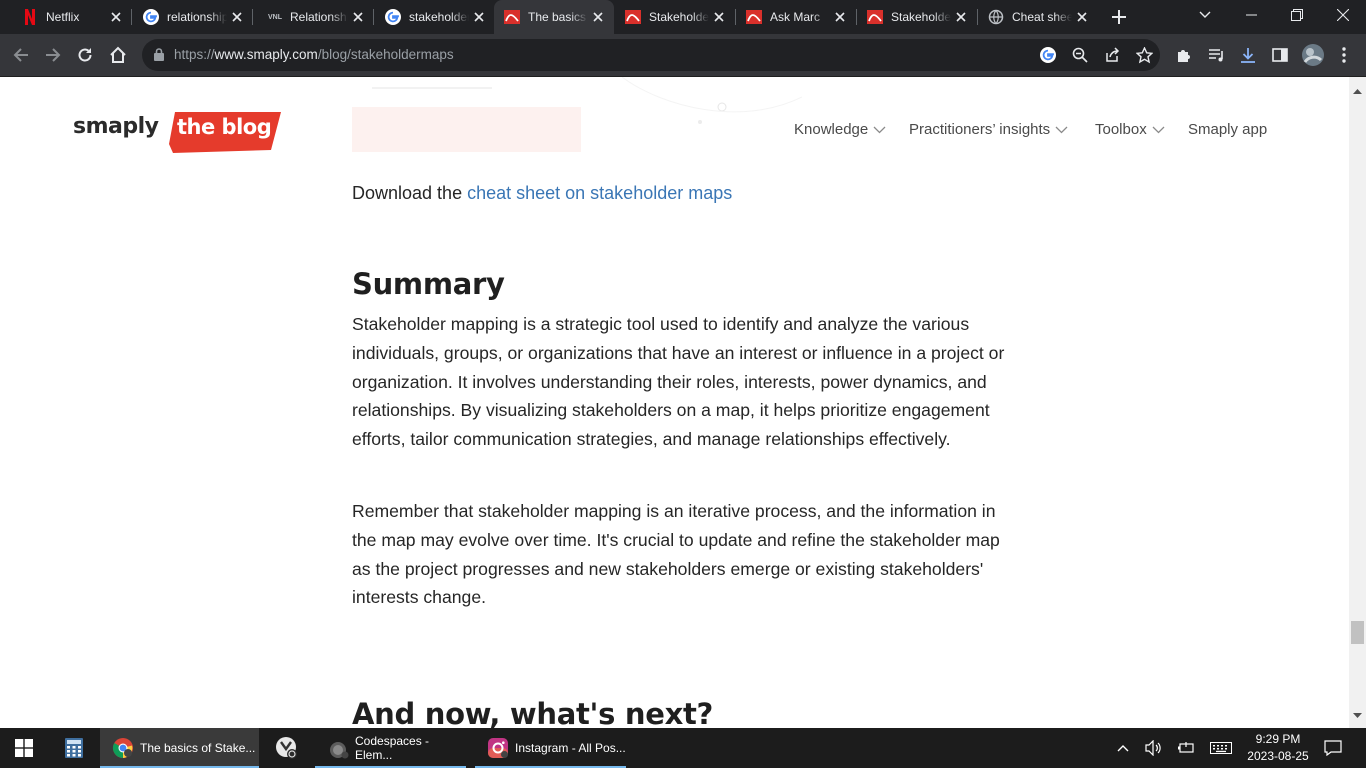  I want to click on windows-logo-icon, so click(24, 748).